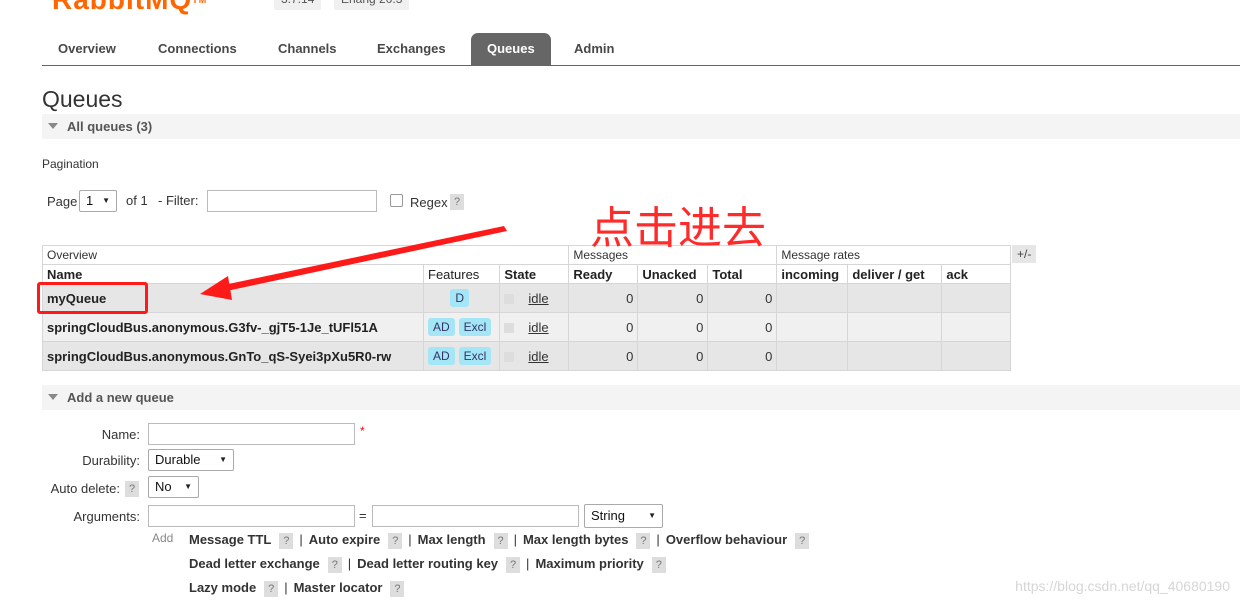 This screenshot has height=606, width=1240. What do you see at coordinates (53, 397) in the screenshot?
I see `collapse-triangle-icon` at bounding box center [53, 397].